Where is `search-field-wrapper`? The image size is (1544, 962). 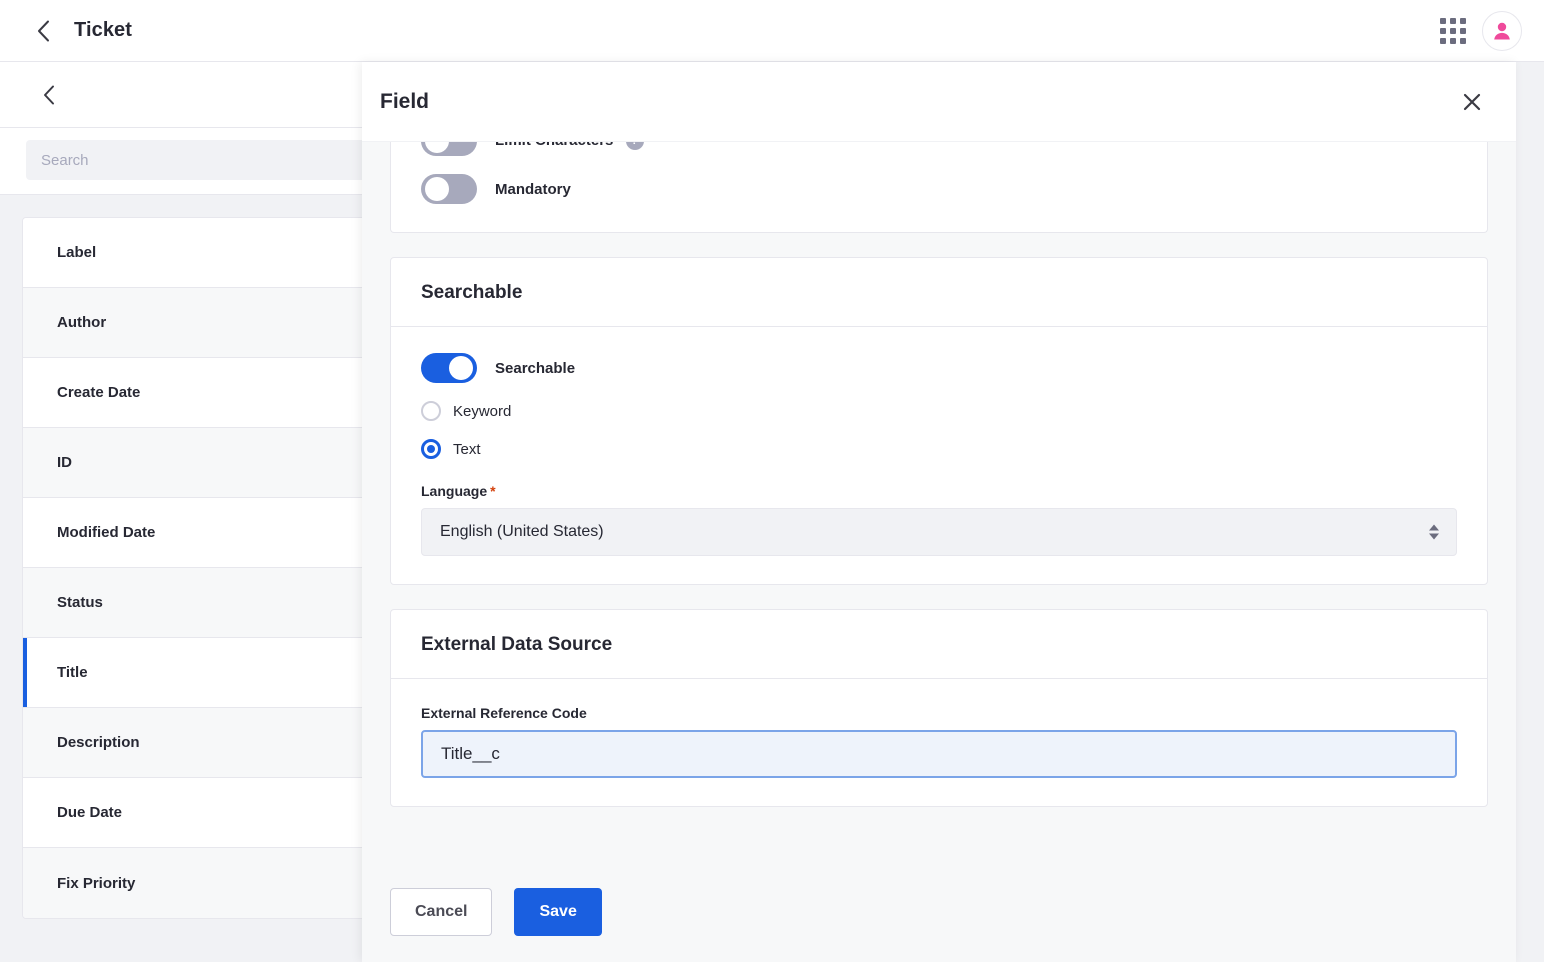
search-field-wrapper is located at coordinates (201, 160).